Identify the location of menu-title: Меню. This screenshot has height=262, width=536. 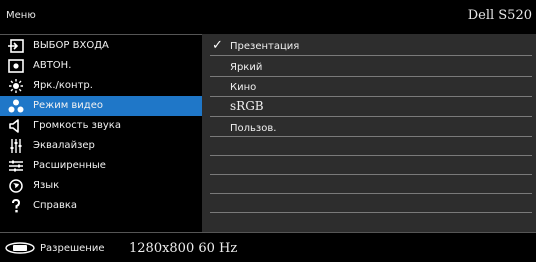
(21, 15).